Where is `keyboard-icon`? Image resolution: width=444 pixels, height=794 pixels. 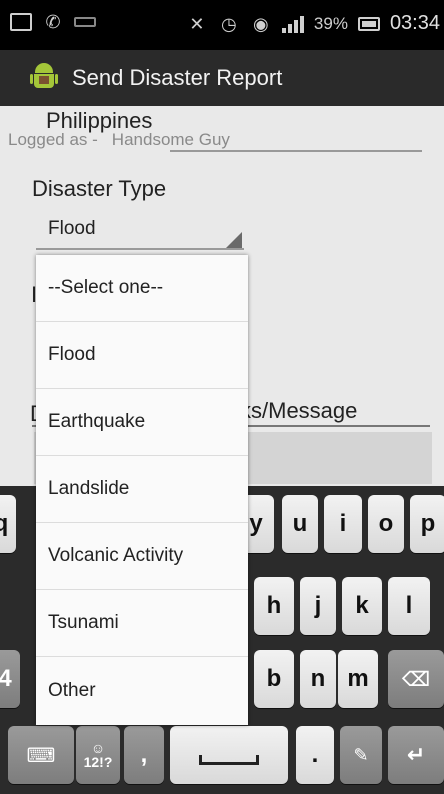 keyboard-icon is located at coordinates (85, 22).